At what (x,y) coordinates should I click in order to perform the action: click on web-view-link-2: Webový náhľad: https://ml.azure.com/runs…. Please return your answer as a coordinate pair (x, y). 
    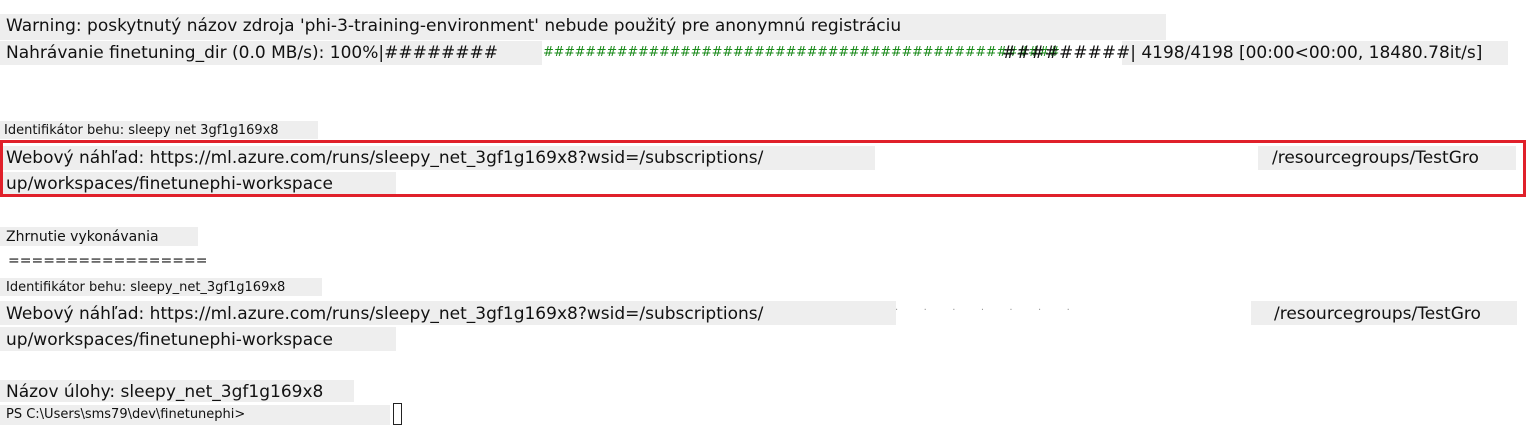
    Looking at the image, I should click on (384, 314).